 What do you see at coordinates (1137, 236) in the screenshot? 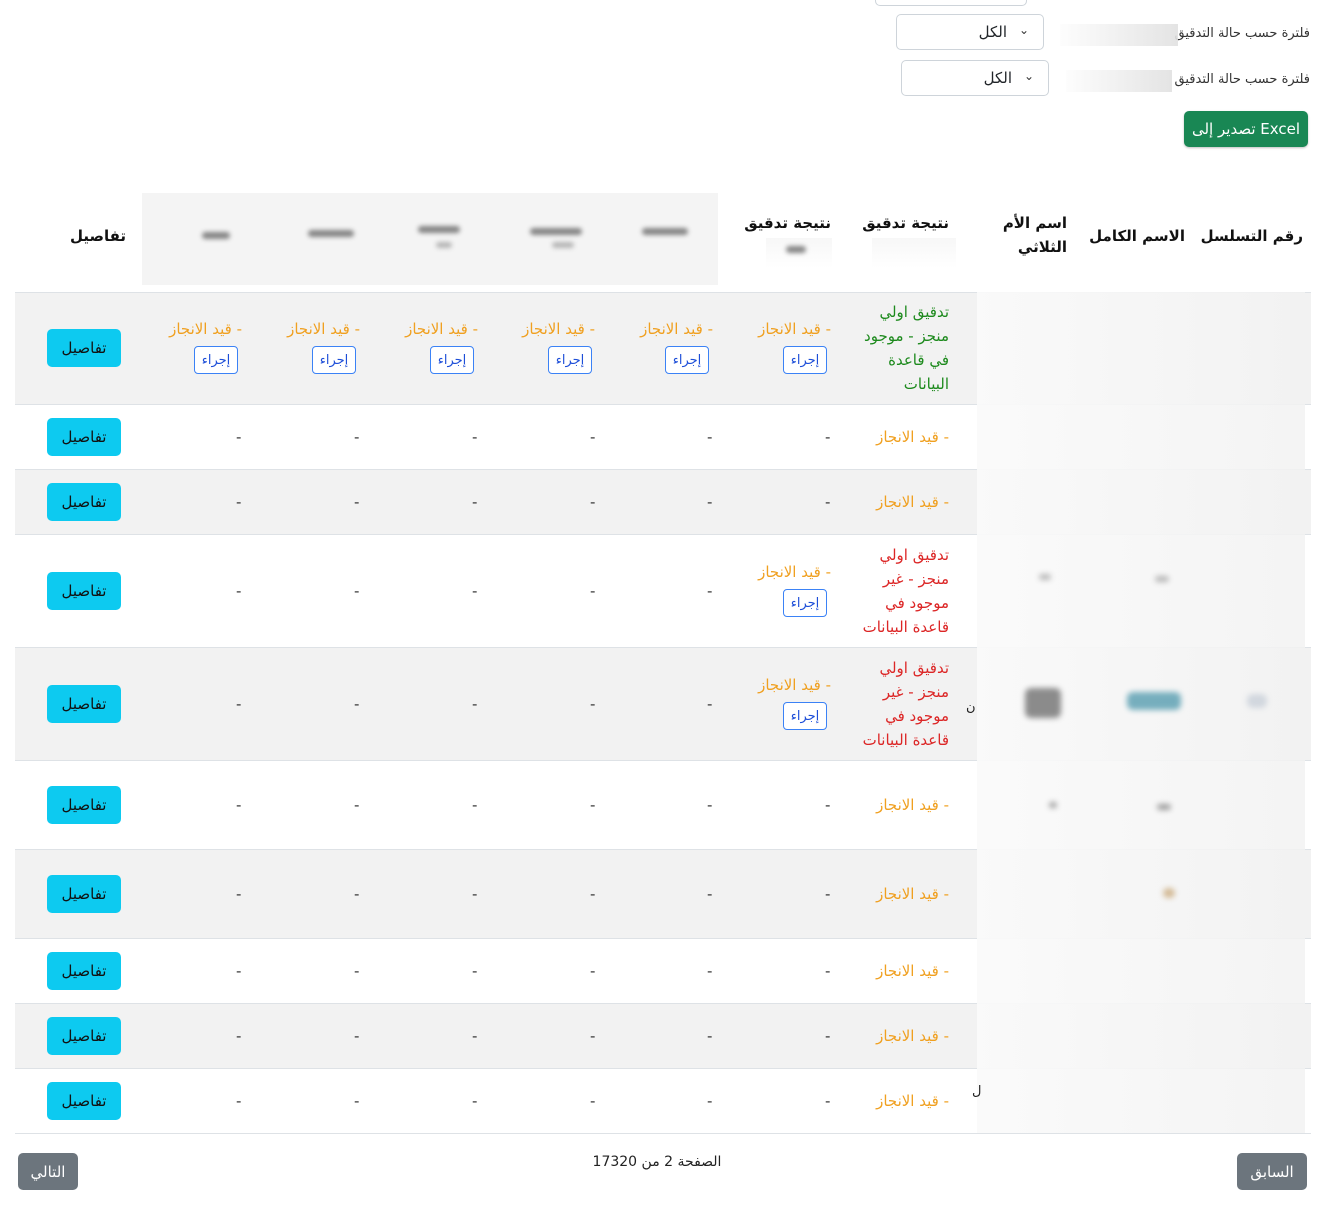
I see `header-full-name: الاسم الكامل` at bounding box center [1137, 236].